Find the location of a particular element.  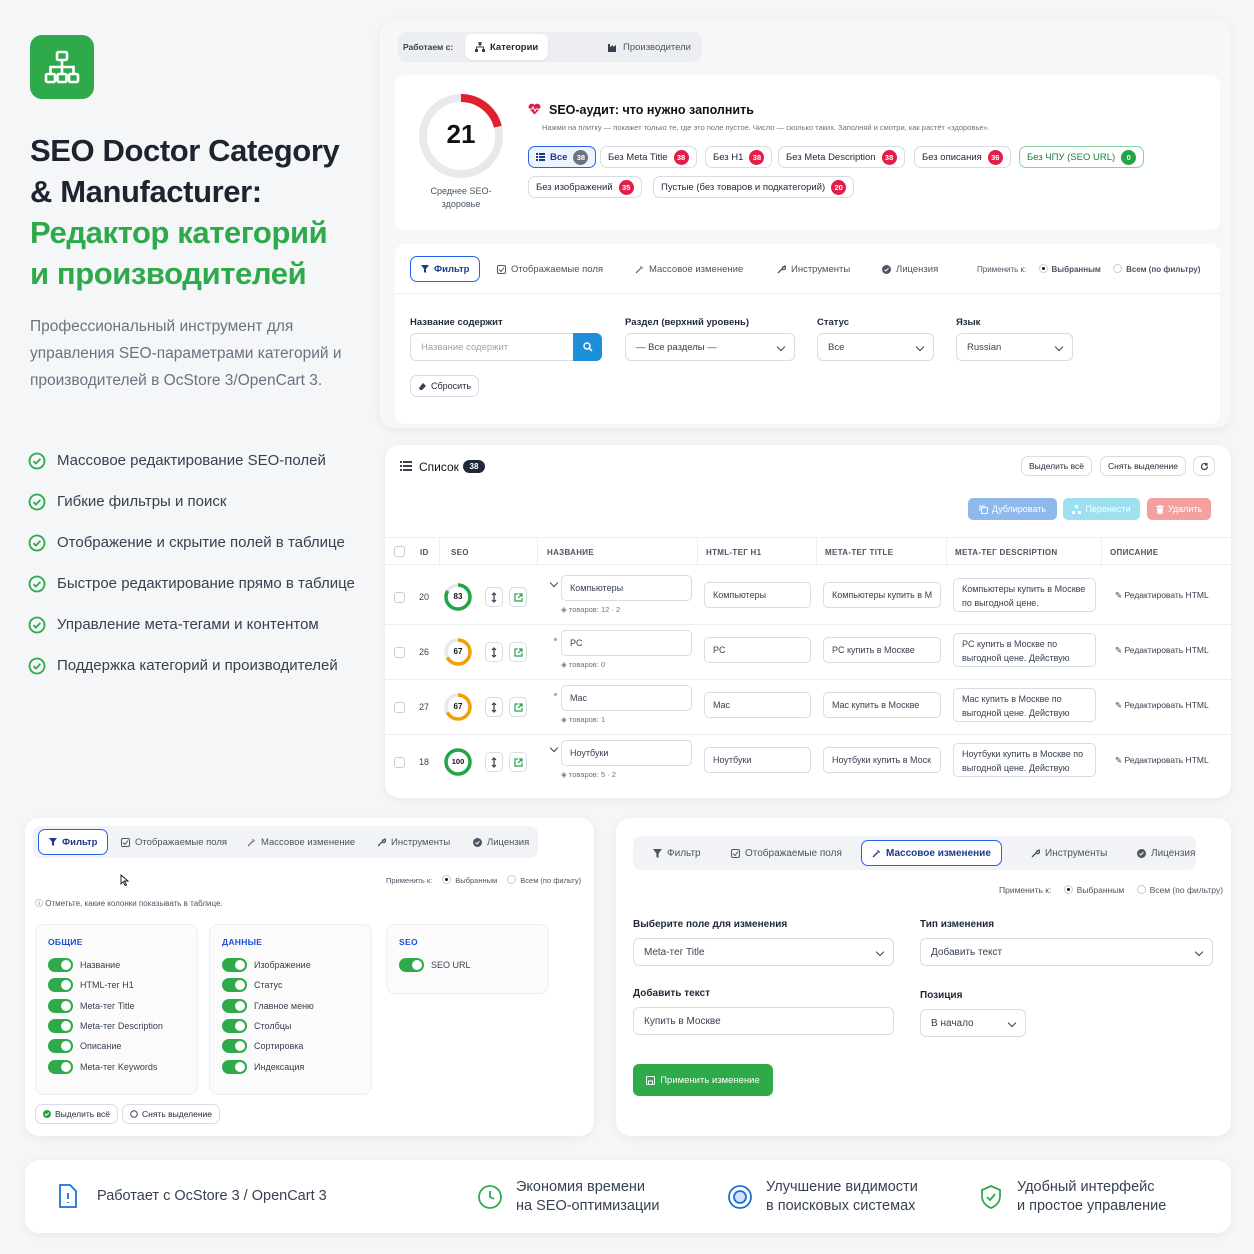

name-field: Mac is located at coordinates (626, 698).